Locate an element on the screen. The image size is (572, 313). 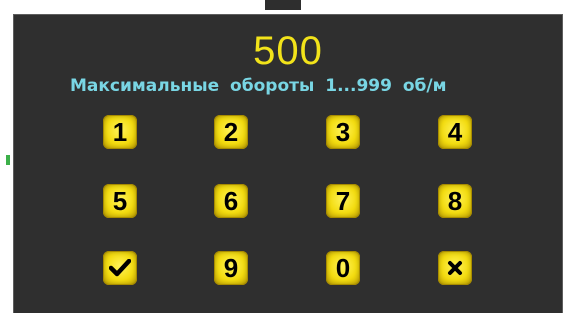
key-7: 7 is located at coordinates (343, 201).